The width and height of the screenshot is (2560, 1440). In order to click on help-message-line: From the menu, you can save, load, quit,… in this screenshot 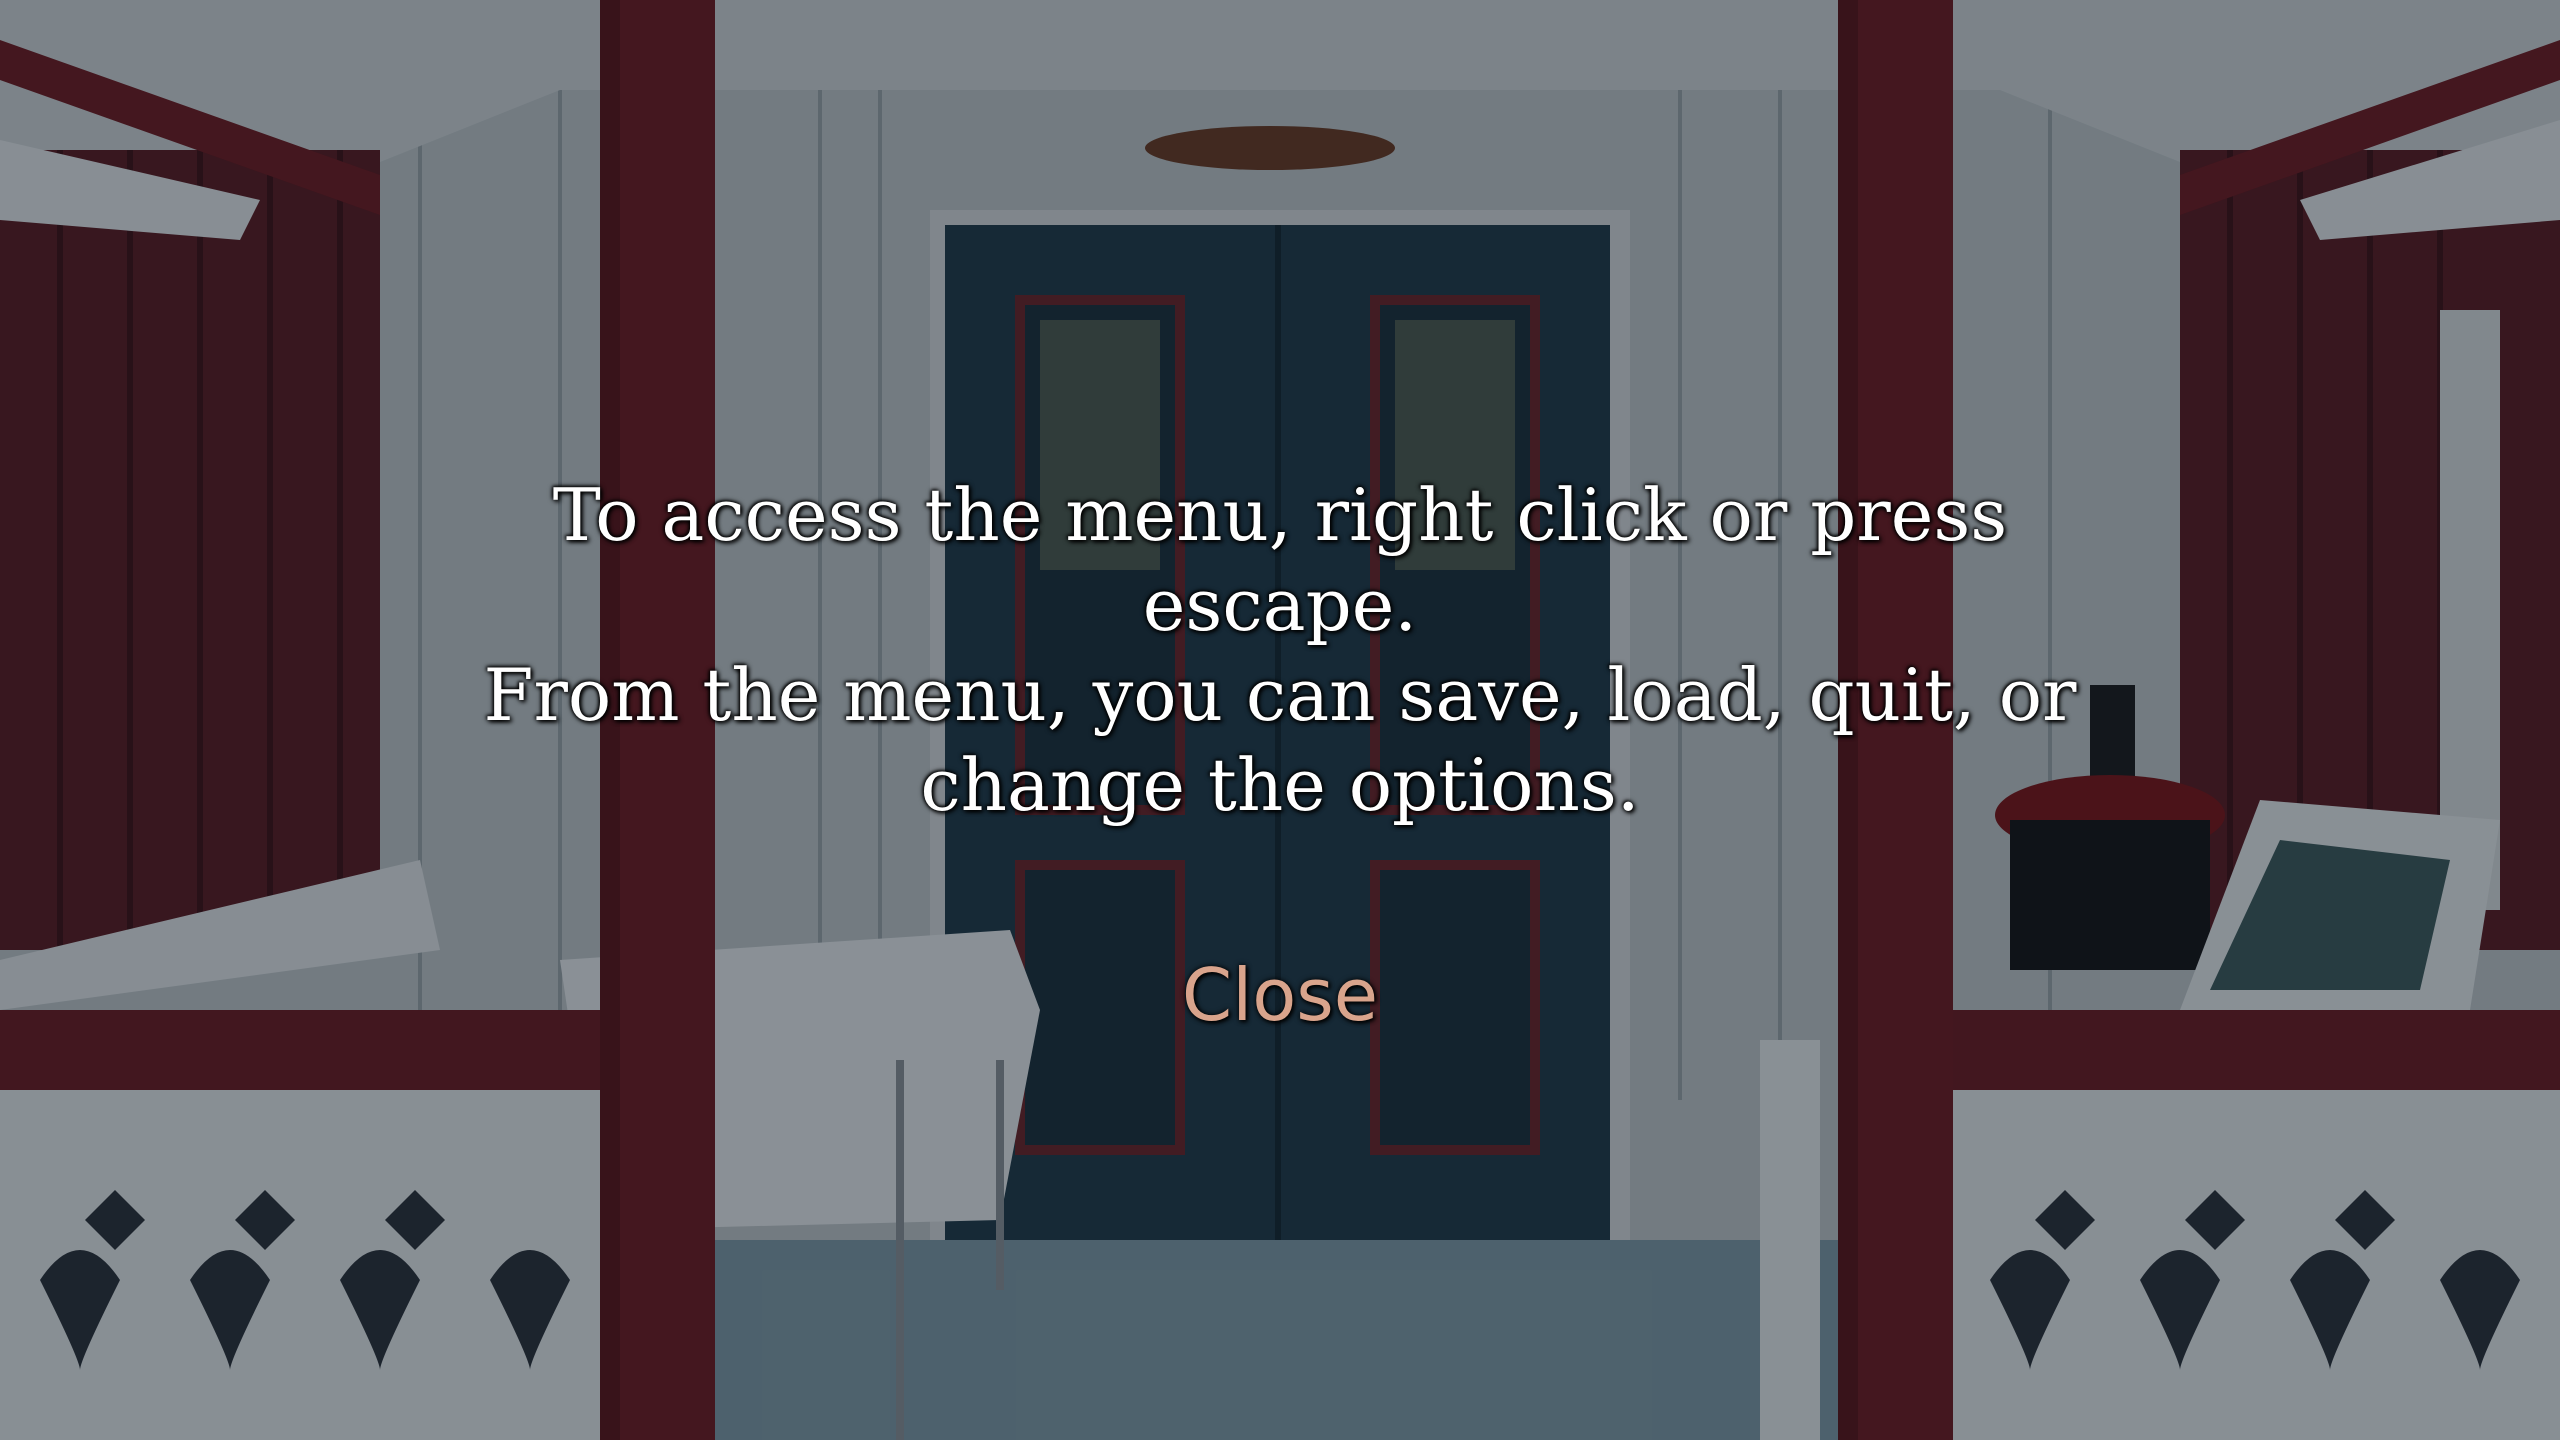, I will do `click(1280, 695)`.